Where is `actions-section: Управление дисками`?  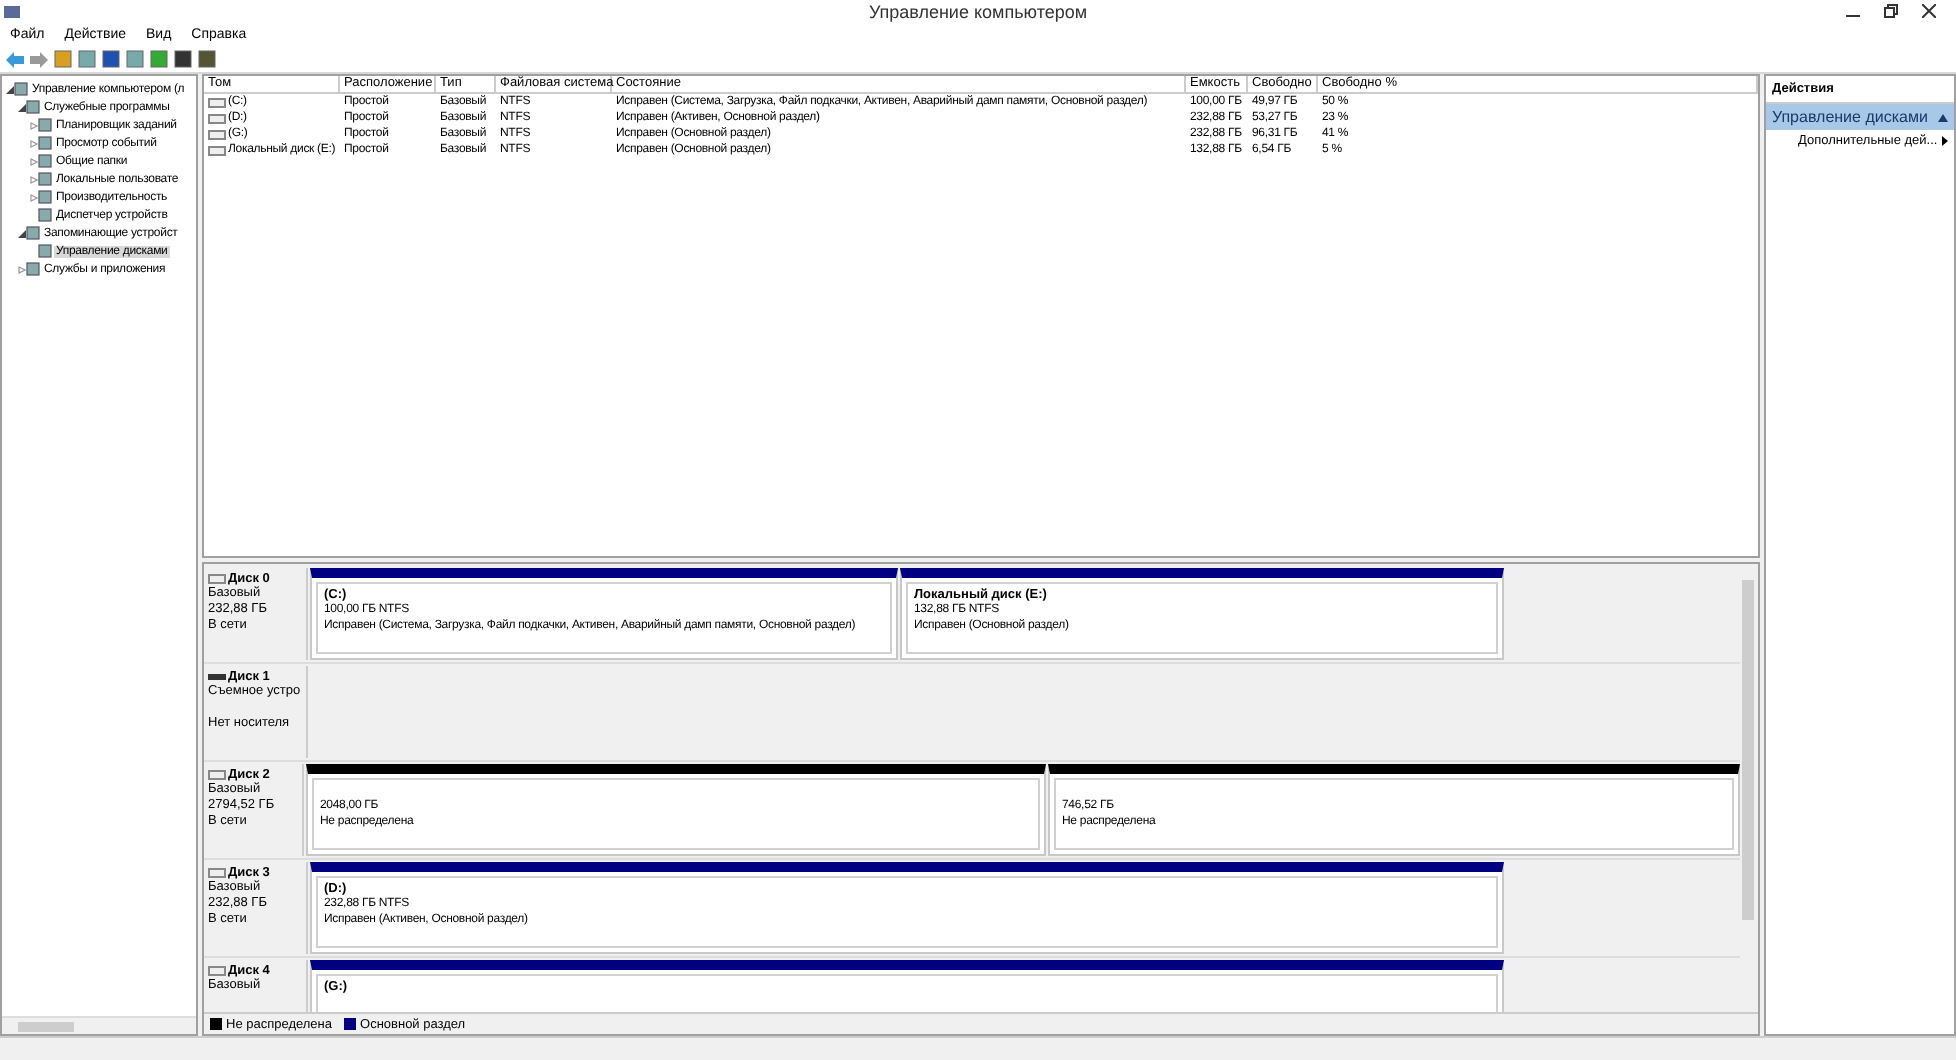 actions-section: Управление дисками is located at coordinates (1860, 117).